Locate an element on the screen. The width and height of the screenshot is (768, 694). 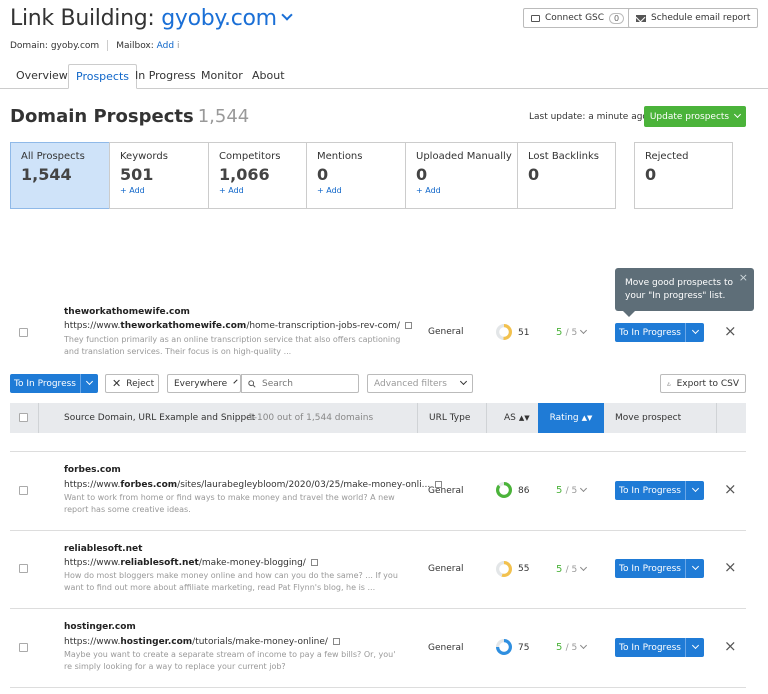
search-icon is located at coordinates (252, 383).